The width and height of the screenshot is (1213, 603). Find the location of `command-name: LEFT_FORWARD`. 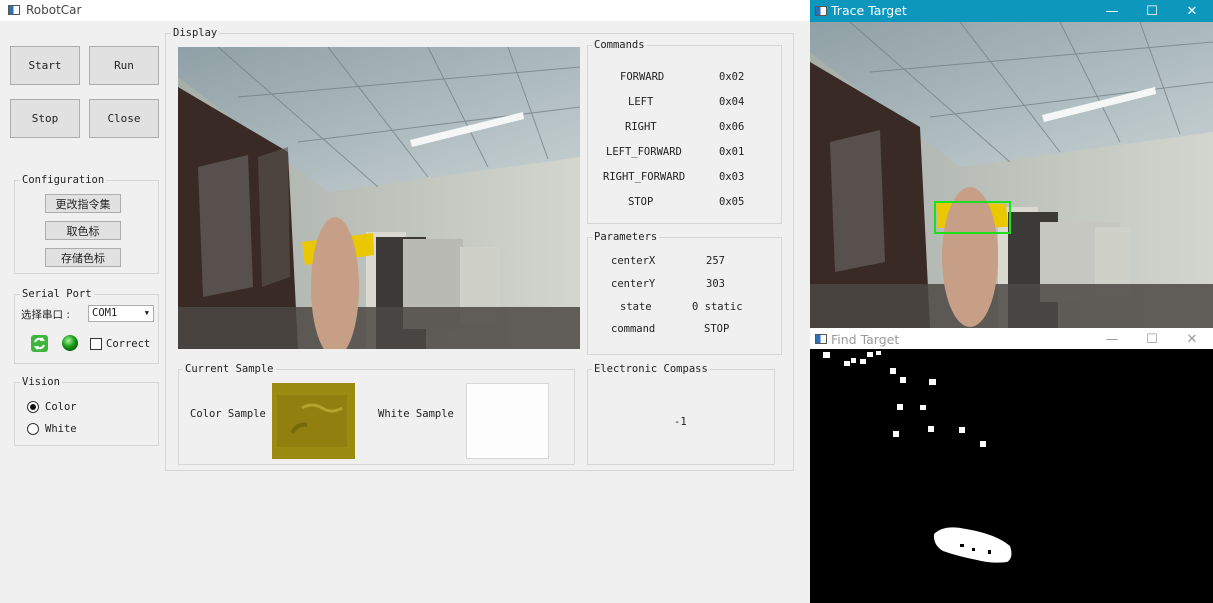

command-name: LEFT_FORWARD is located at coordinates (644, 152).